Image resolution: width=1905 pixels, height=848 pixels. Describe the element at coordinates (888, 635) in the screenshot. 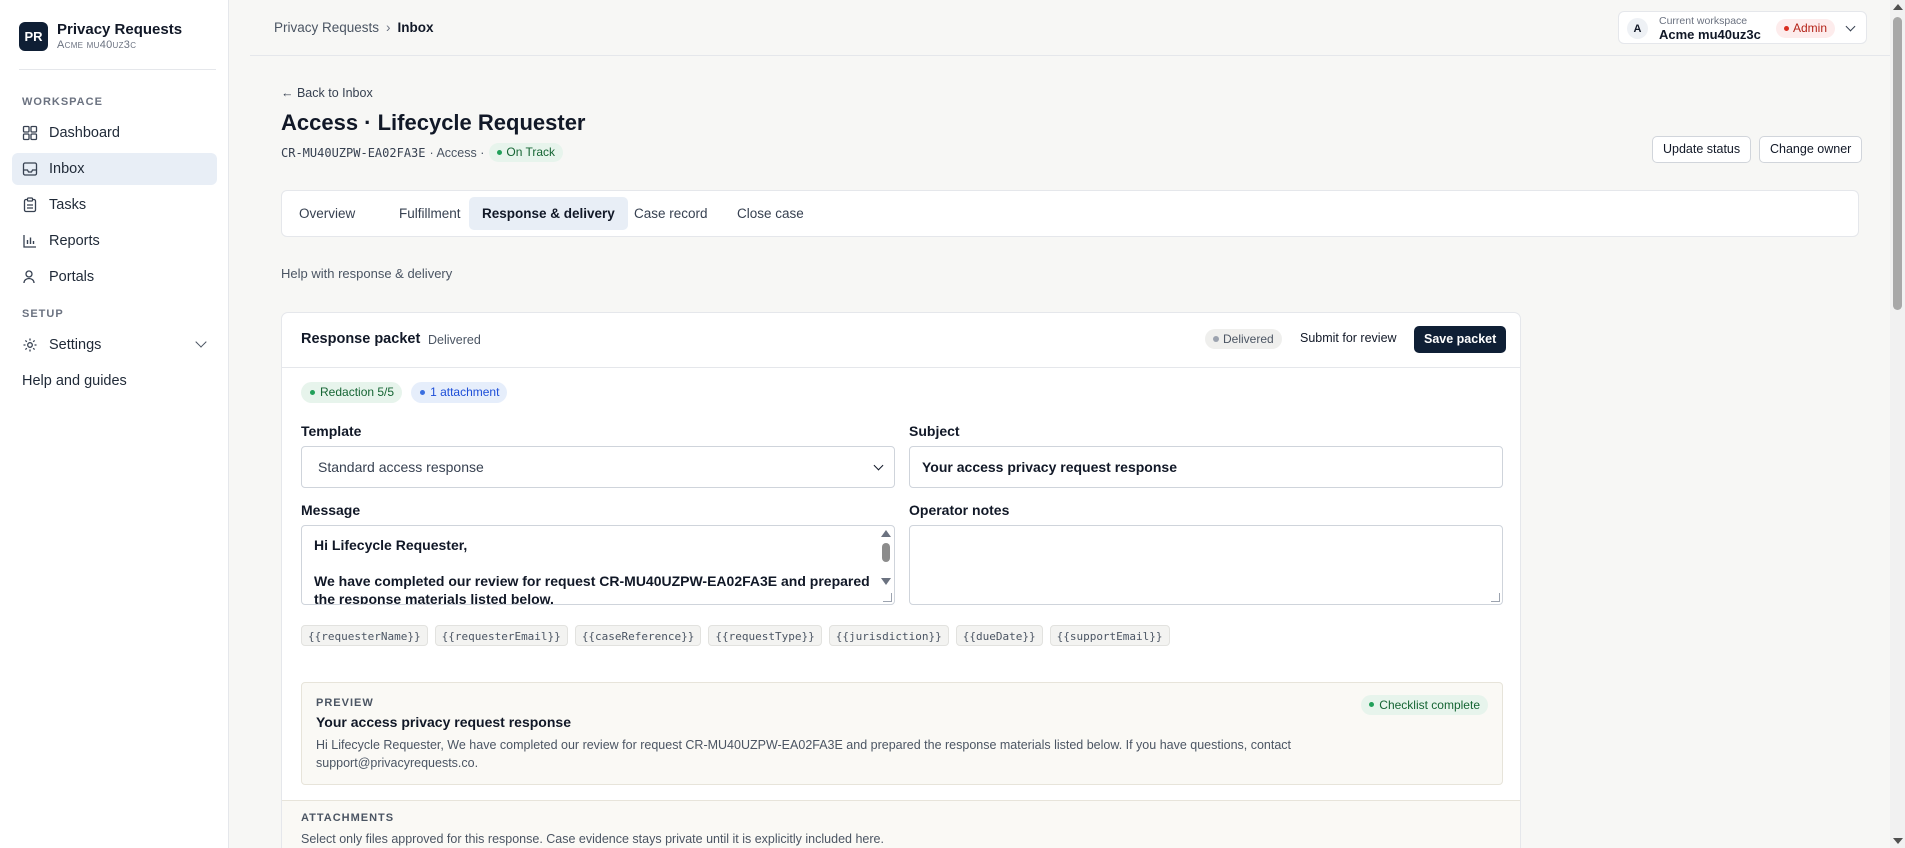

I see `token-jurisdiction: {{jurisdiction}}` at that location.